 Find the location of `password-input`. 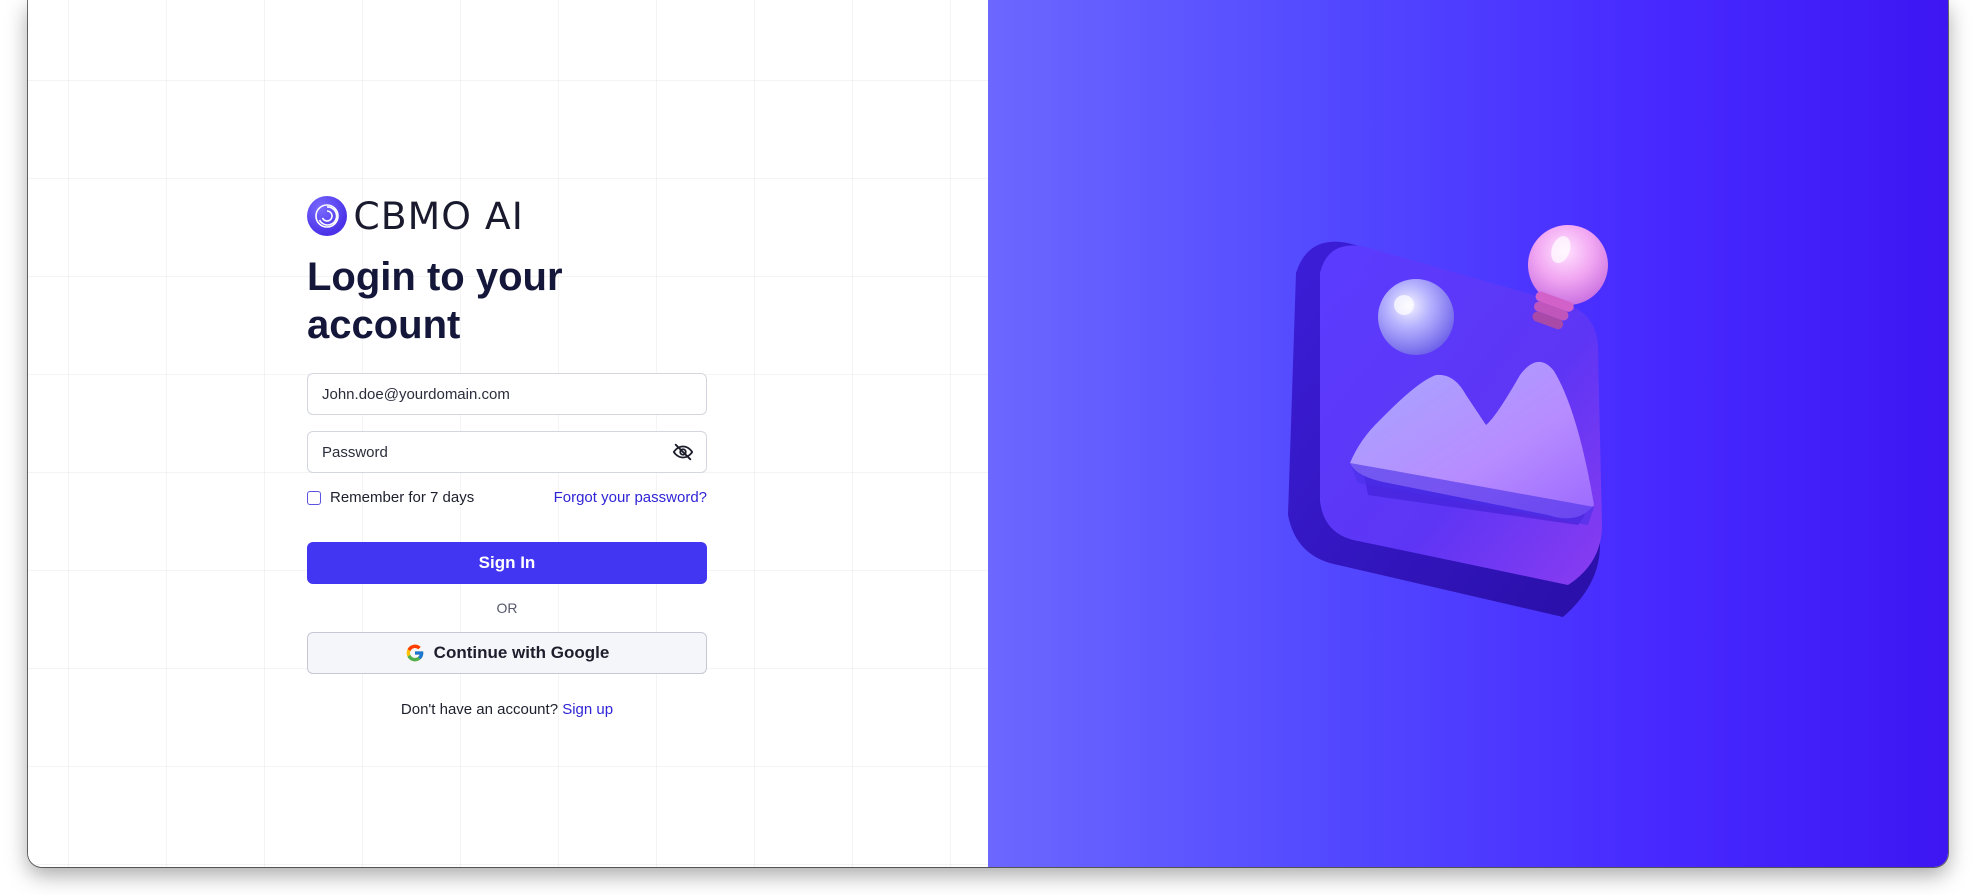

password-input is located at coordinates (496, 452).